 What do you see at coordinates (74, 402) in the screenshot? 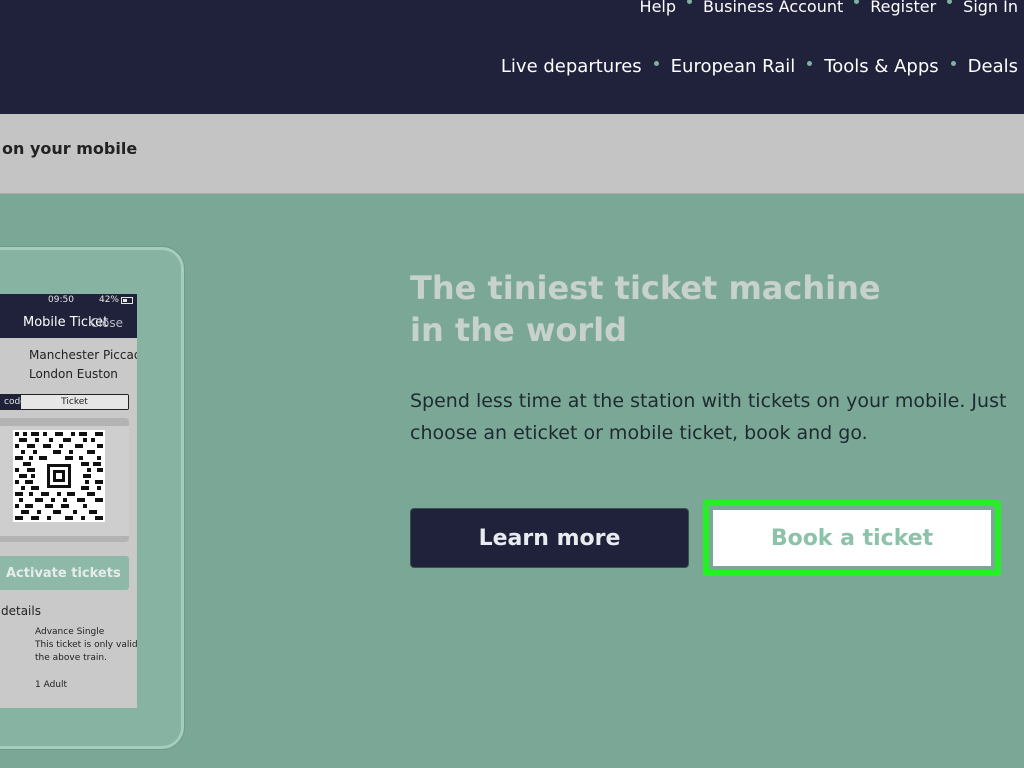
I see `tab-ticket: Ticket` at bounding box center [74, 402].